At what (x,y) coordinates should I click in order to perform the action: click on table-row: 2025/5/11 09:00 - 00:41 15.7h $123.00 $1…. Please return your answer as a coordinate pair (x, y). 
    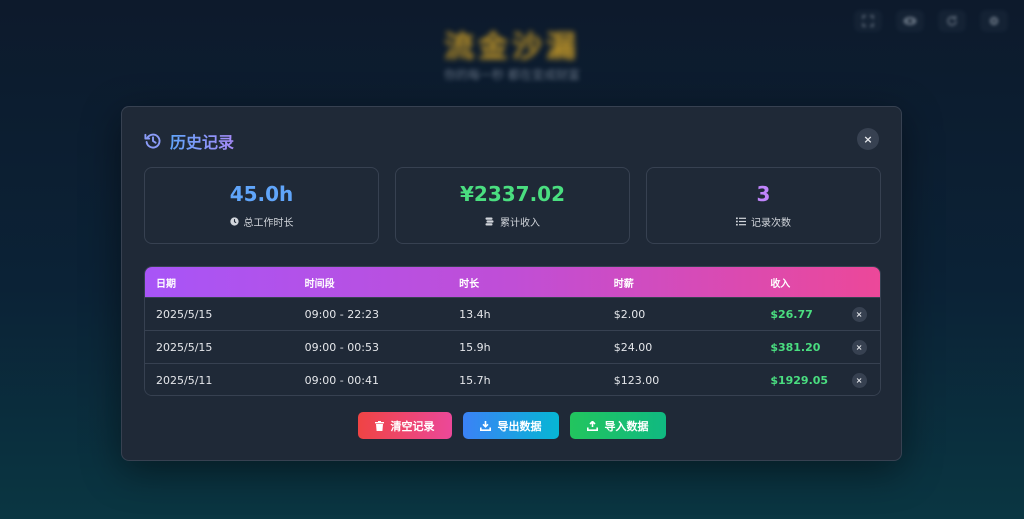
    Looking at the image, I should click on (512, 379).